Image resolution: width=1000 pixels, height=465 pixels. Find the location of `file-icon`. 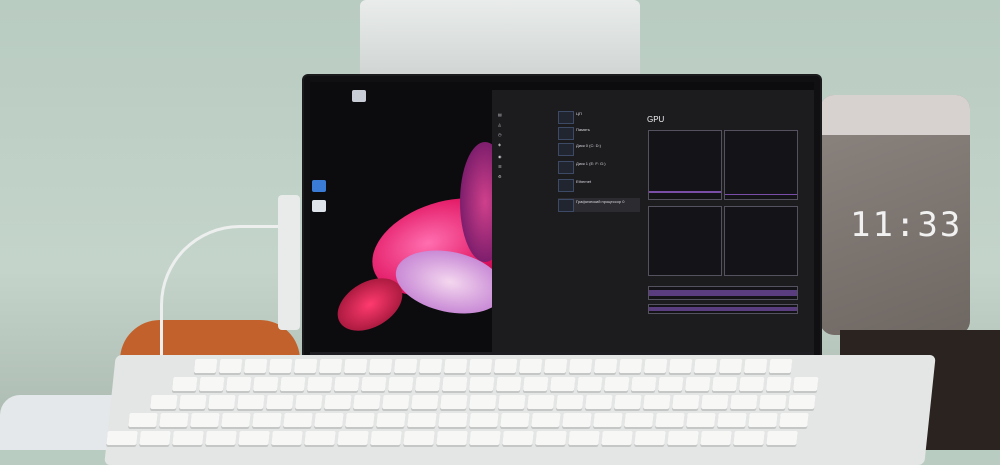

file-icon is located at coordinates (319, 206).